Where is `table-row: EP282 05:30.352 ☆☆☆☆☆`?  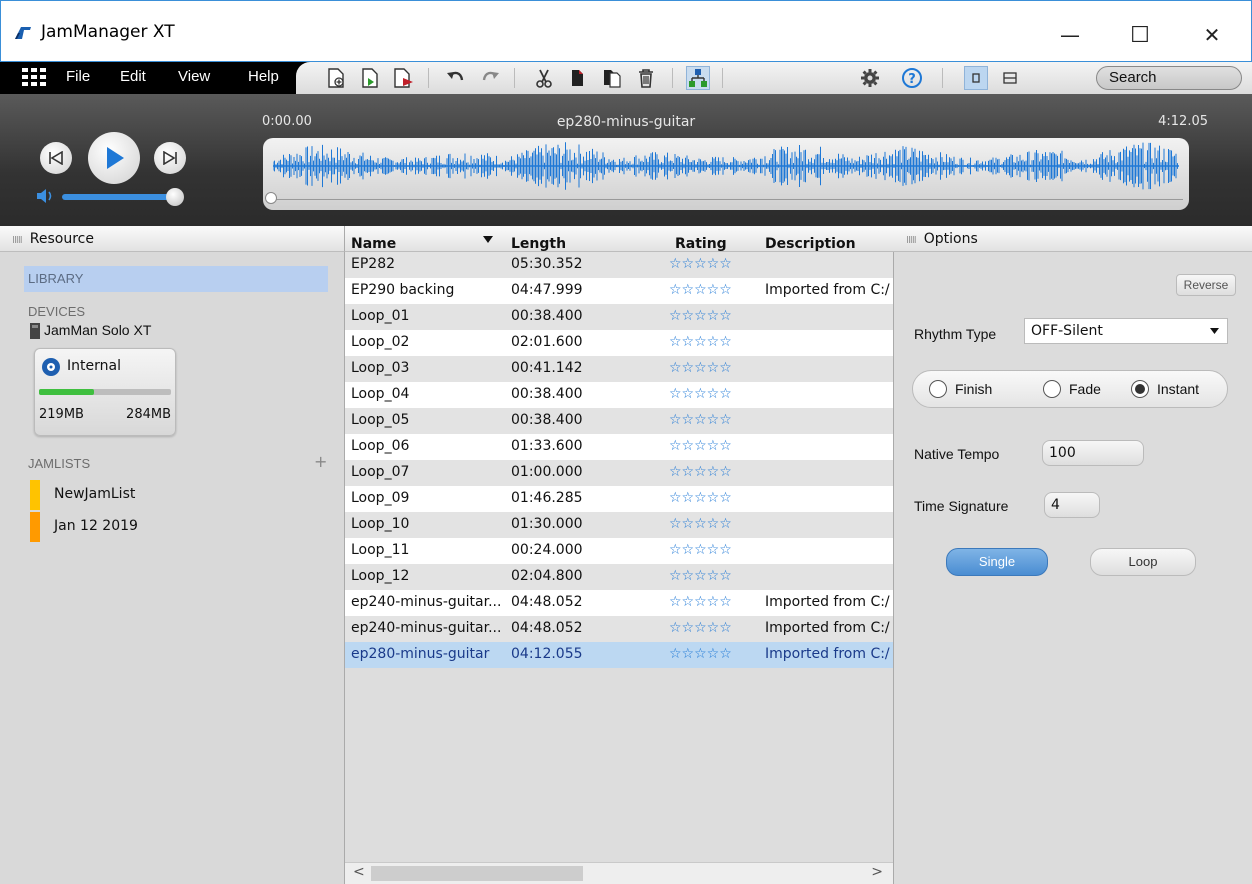 table-row: EP282 05:30.352 ☆☆☆☆☆ is located at coordinates (619, 265).